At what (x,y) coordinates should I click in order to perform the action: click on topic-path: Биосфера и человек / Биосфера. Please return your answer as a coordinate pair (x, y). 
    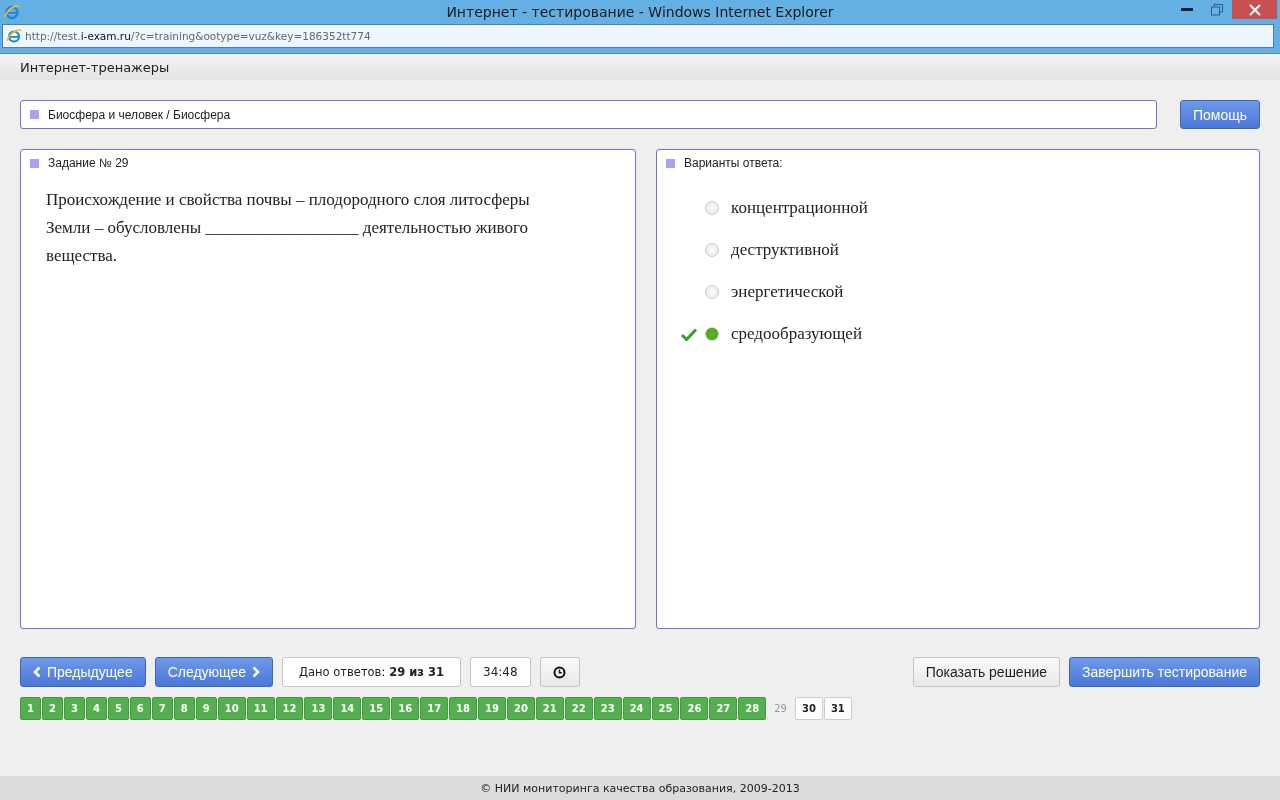
    Looking at the image, I should click on (139, 114).